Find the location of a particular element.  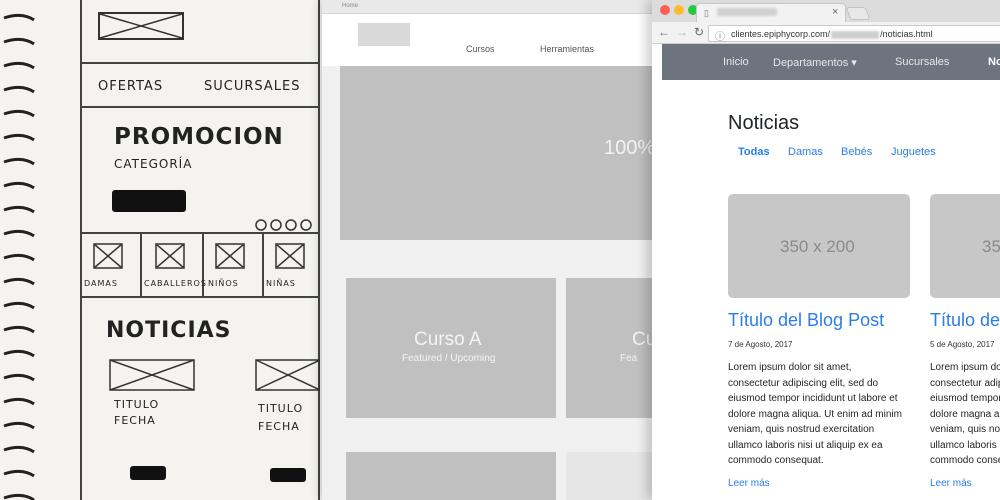

sketch-category-damas: Damas is located at coordinates (101, 283).